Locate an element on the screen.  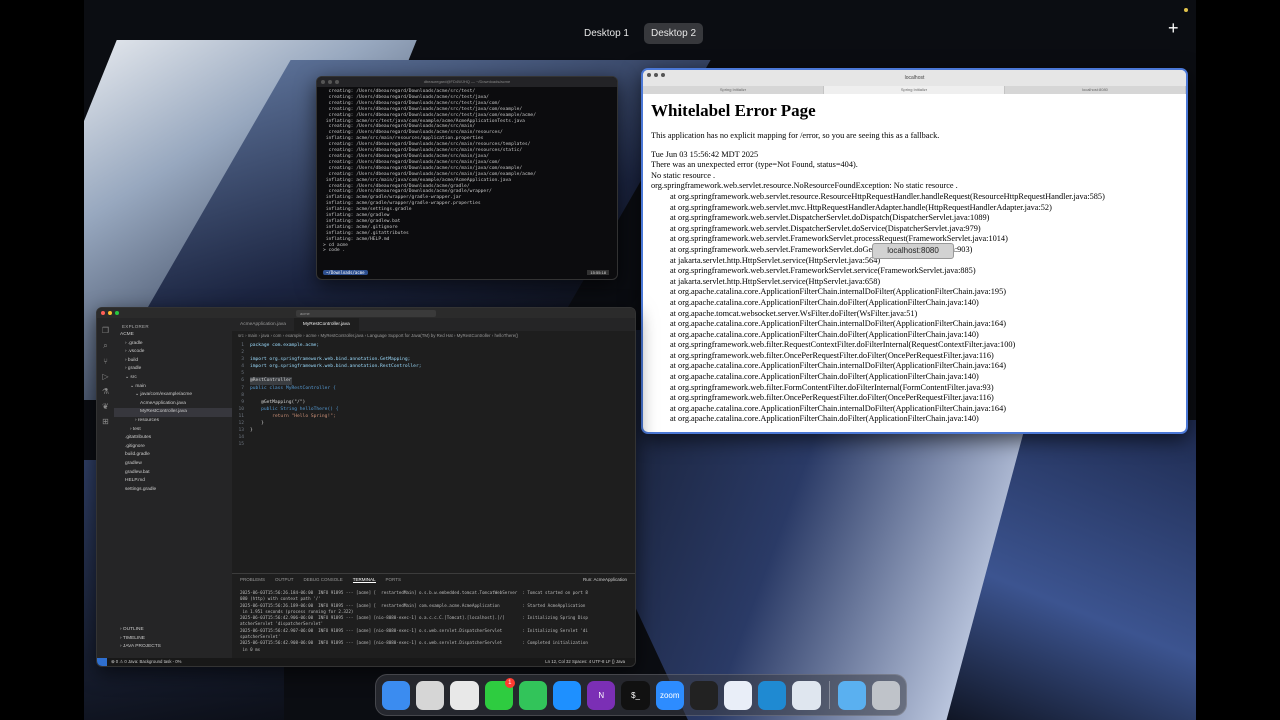
launchpad-icon is located at coordinates (430, 695).